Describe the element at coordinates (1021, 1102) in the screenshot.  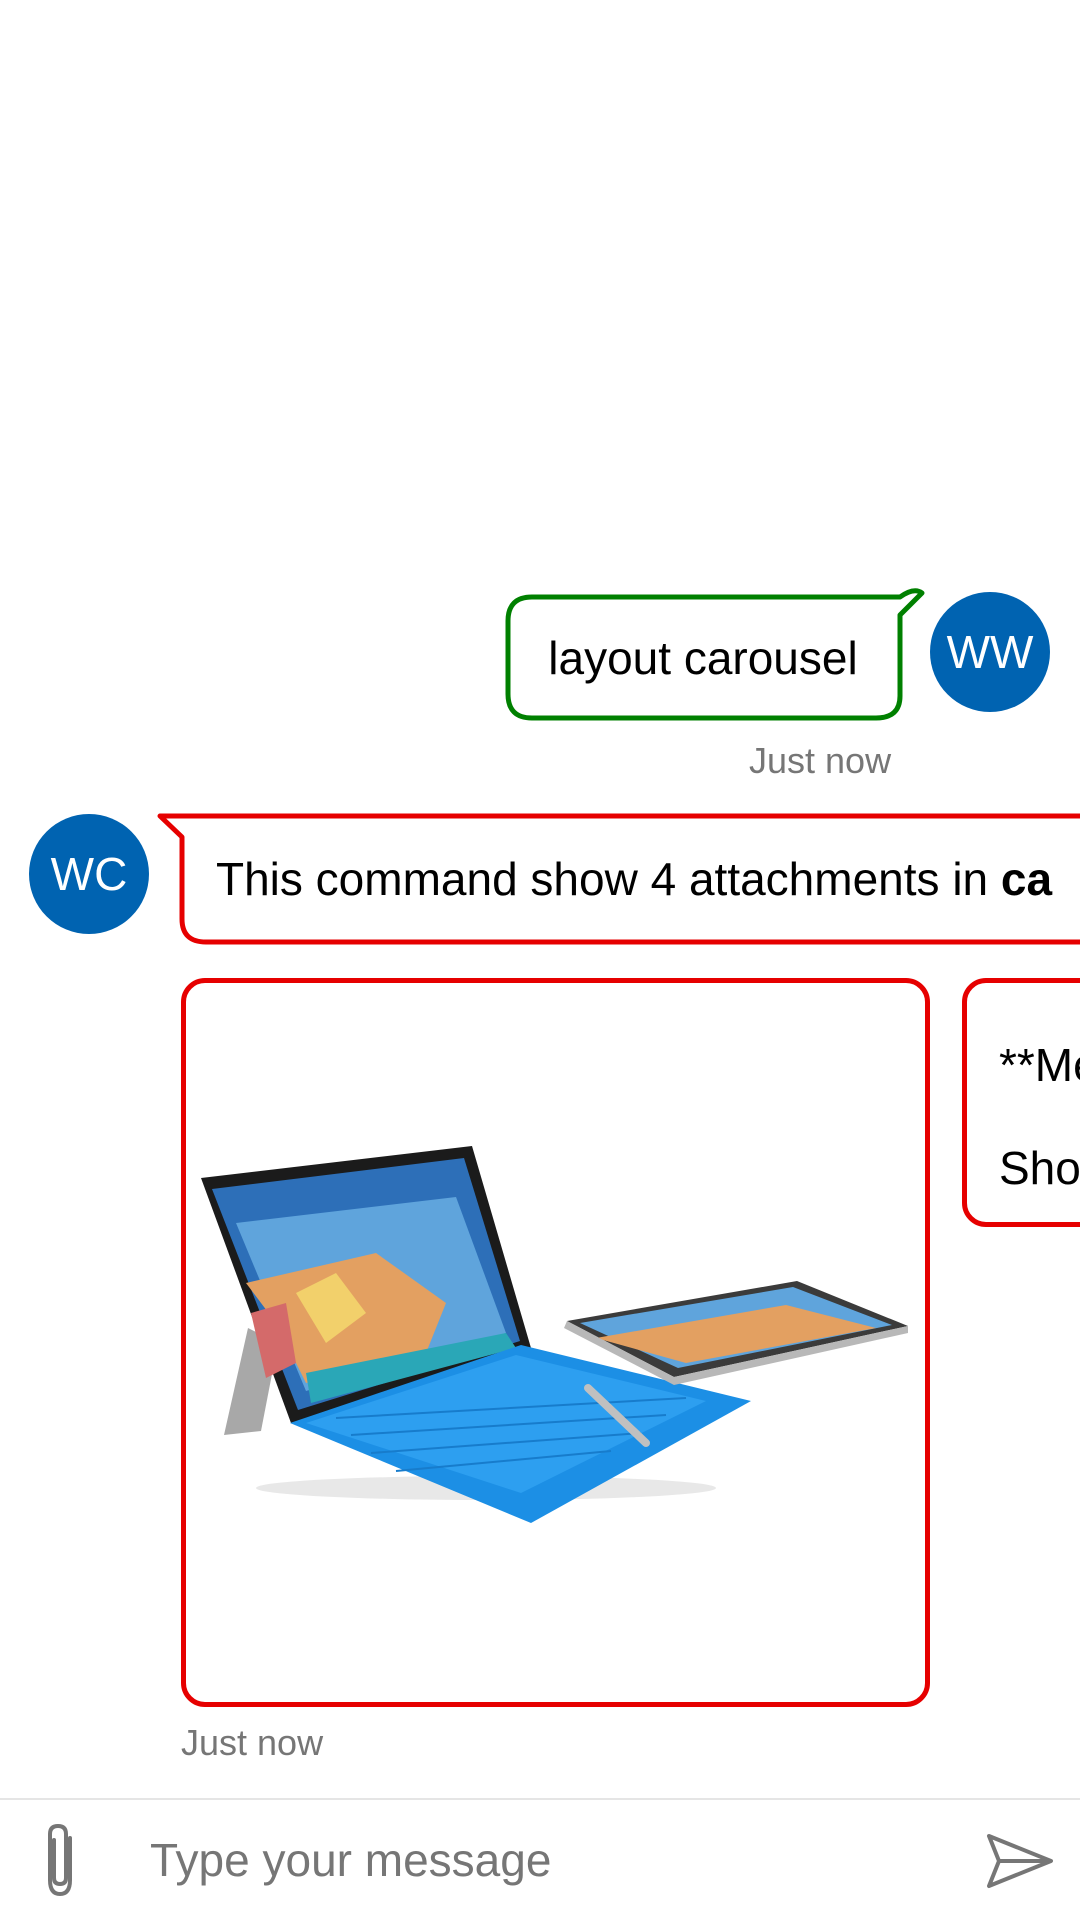
I see `carousel-card-text: **Me Sho` at that location.